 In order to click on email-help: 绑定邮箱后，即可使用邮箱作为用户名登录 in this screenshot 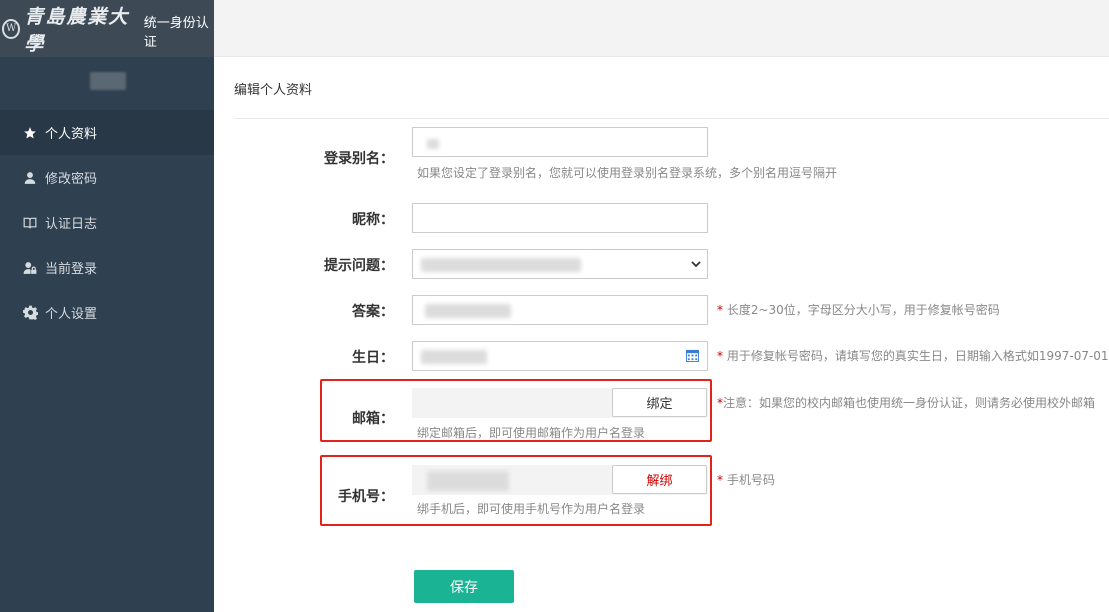, I will do `click(531, 433)`.